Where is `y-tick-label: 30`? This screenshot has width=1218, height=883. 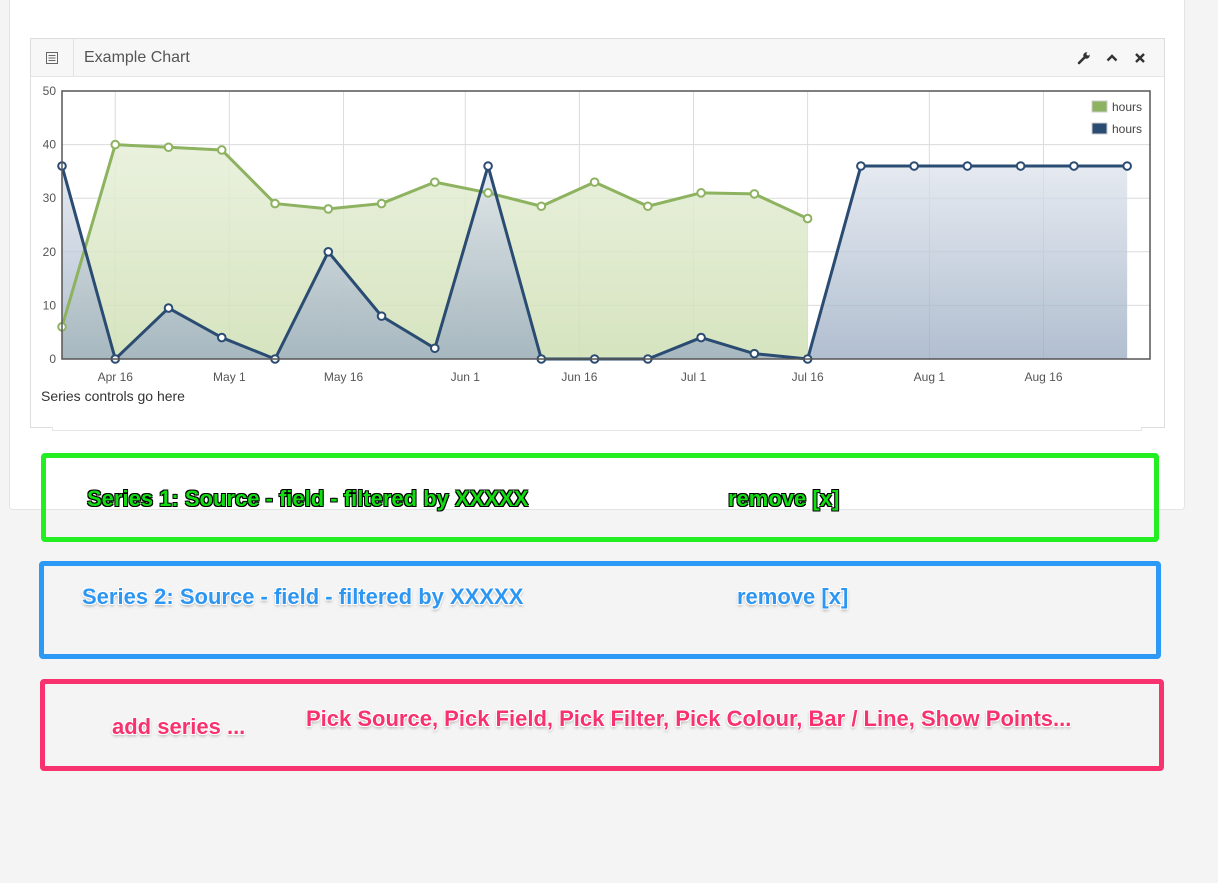
y-tick-label: 30 is located at coordinates (50, 198).